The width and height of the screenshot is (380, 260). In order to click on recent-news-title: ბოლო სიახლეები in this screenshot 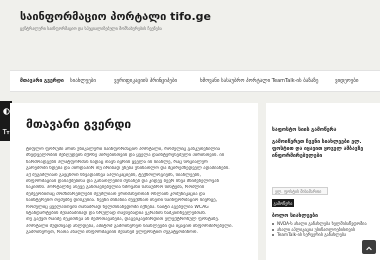, I will do `click(295, 216)`.